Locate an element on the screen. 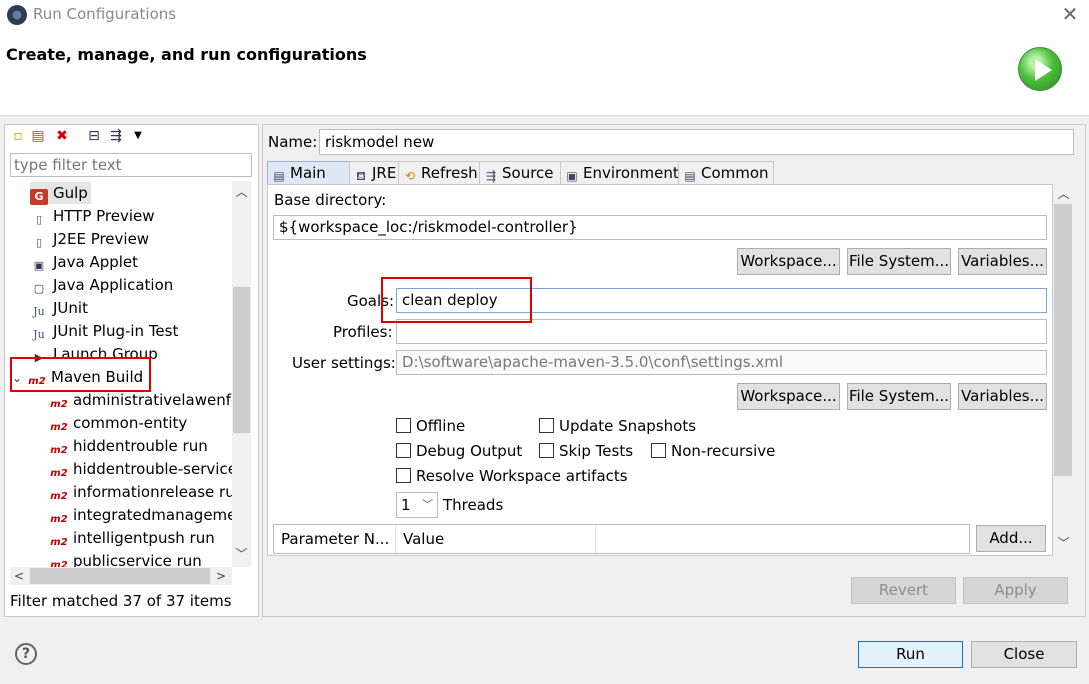 Image resolution: width=1089 pixels, height=684 pixels. close-button: Close is located at coordinates (1024, 654).